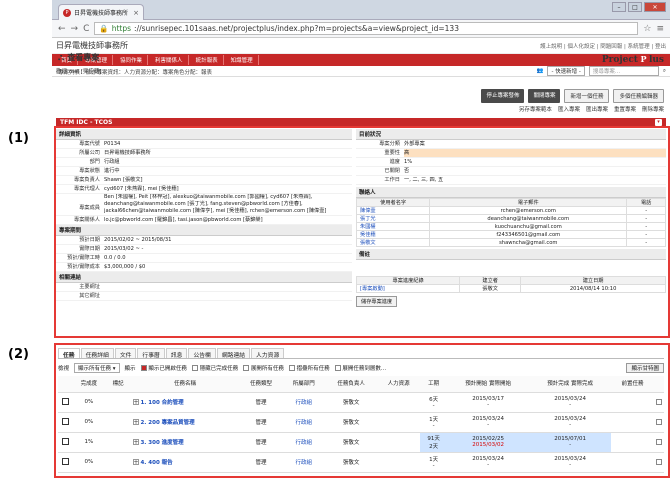 The height and width of the screenshot is (481, 670). I want to click on tab-task-details: 任務詳細, so click(97, 353).